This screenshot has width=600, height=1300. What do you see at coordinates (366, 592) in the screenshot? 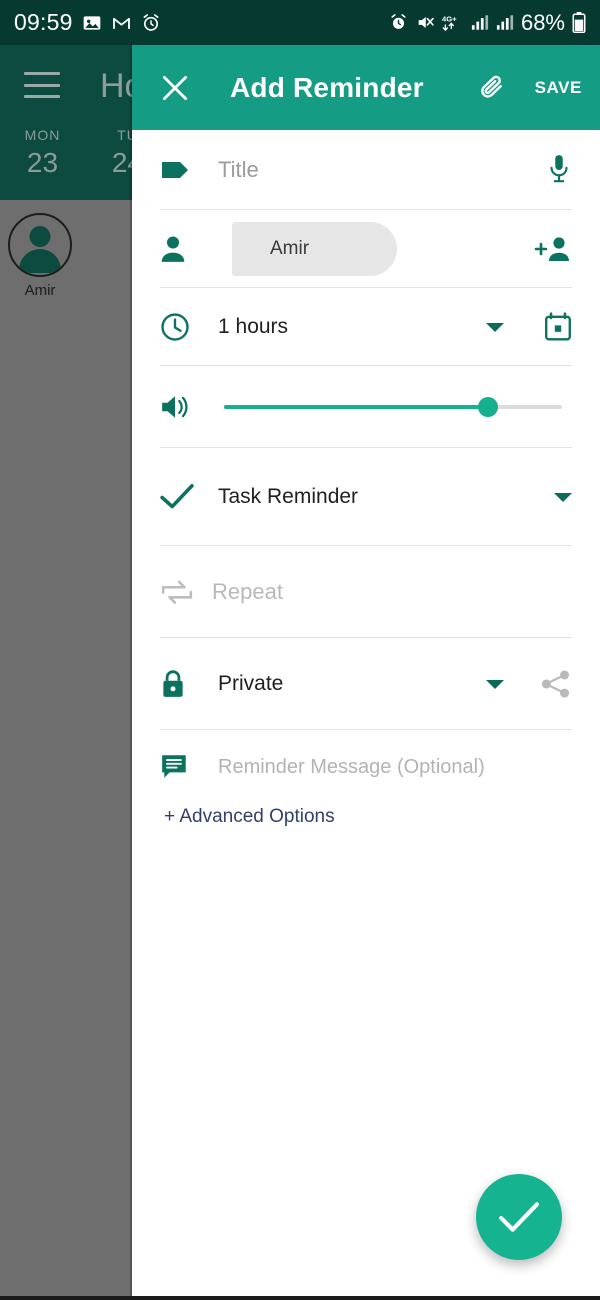
I see `repeat-row: Repeat` at bounding box center [366, 592].